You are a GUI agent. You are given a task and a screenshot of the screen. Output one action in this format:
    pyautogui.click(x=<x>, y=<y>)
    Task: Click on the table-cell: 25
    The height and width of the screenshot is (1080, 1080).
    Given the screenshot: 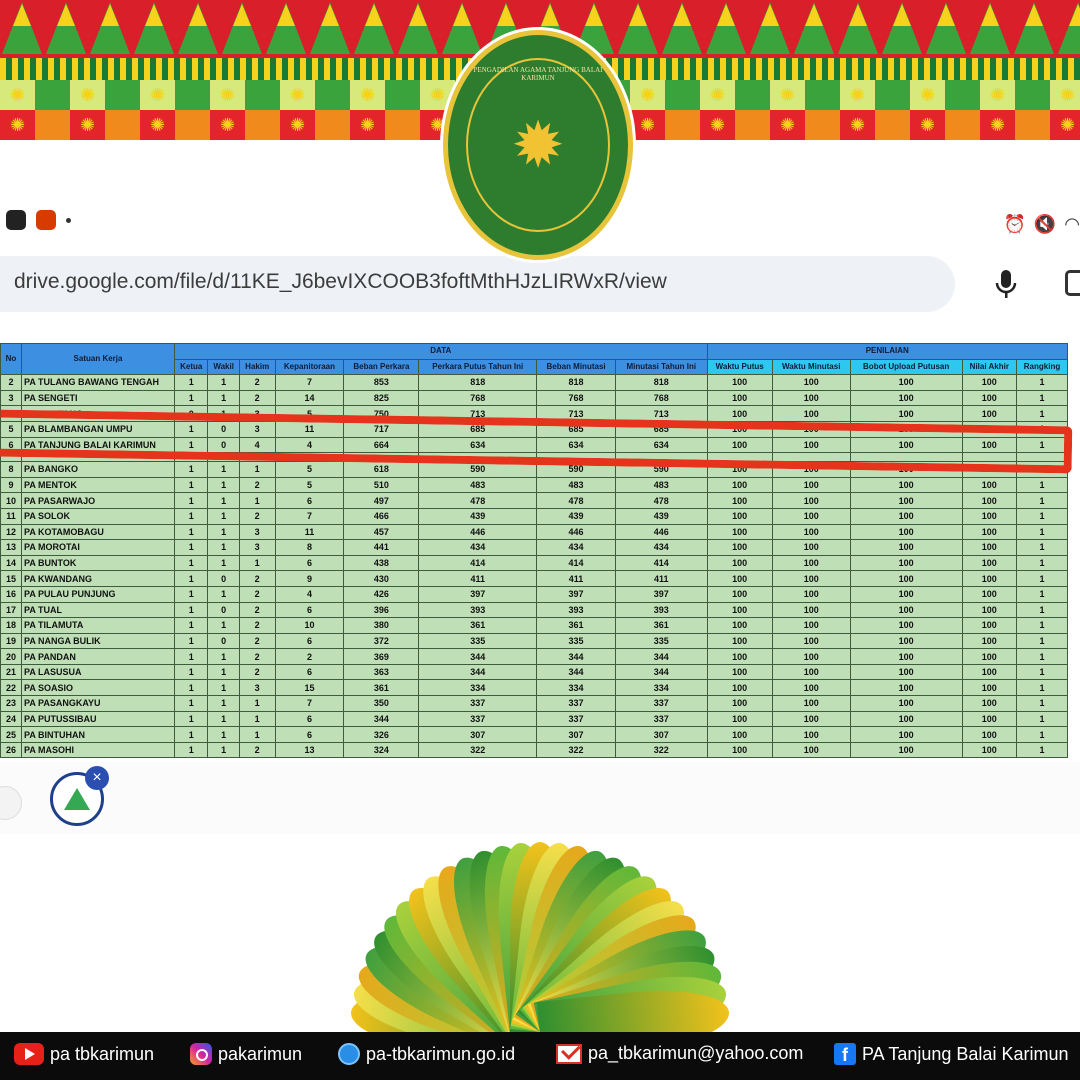 What is the action you would take?
    pyautogui.click(x=11, y=734)
    